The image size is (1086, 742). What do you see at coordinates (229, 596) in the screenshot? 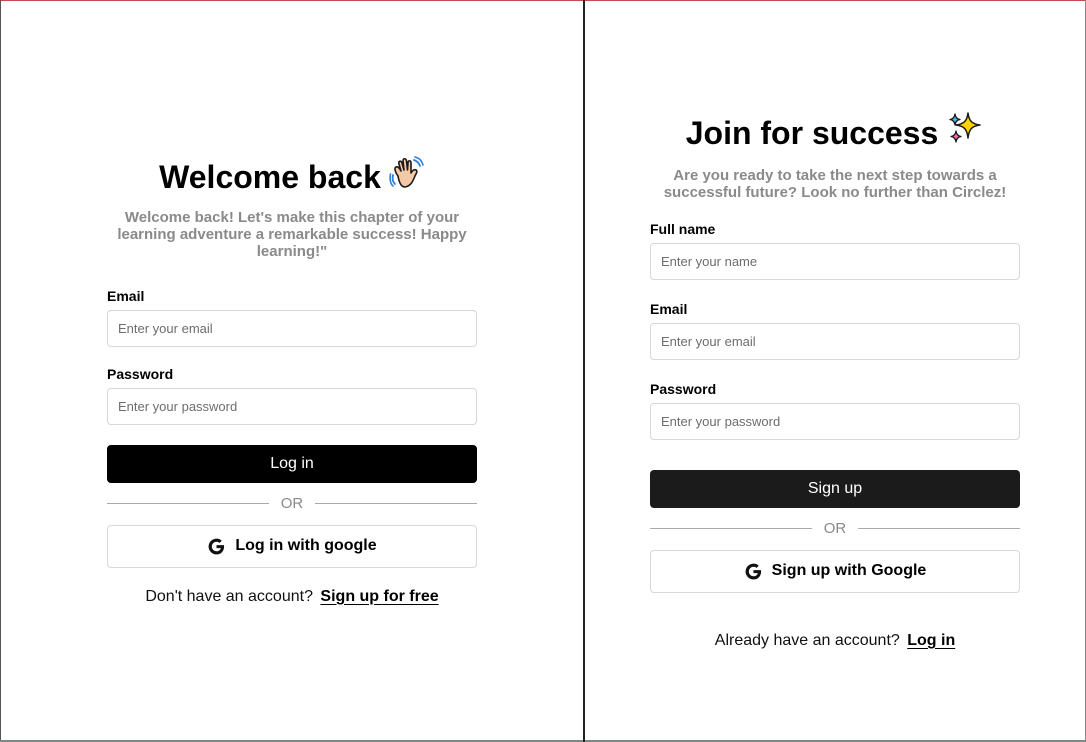
I see `login-footer-text: Don't have an account?` at bounding box center [229, 596].